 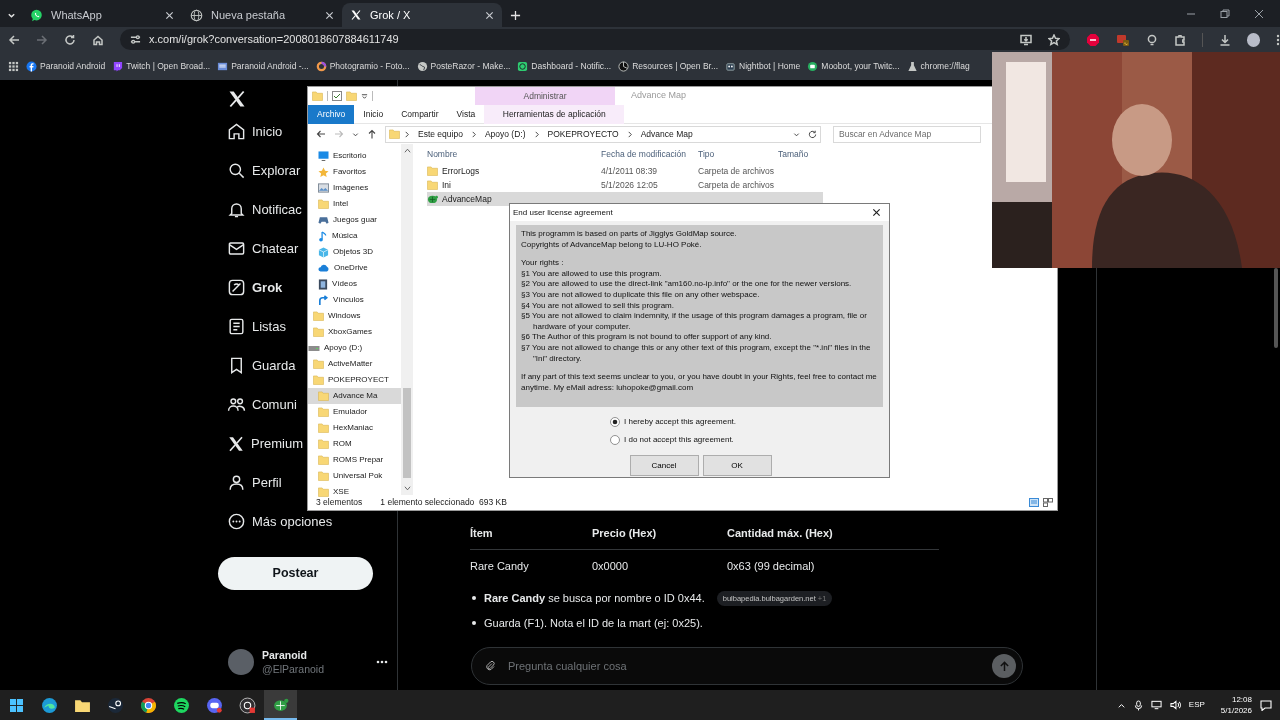 What do you see at coordinates (625, 185) in the screenshot?
I see `file-row: Ini 5/1/2026 12:05 Carpeta de archivos` at bounding box center [625, 185].